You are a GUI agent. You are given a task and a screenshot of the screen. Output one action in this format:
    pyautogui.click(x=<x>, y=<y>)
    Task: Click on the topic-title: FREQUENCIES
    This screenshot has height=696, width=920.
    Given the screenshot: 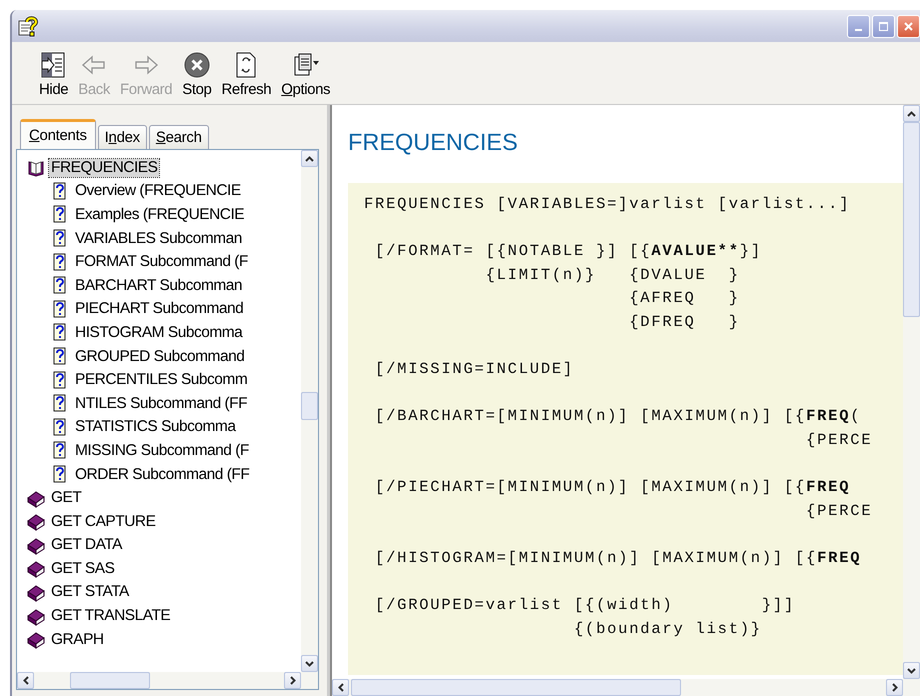 What is the action you would take?
    pyautogui.click(x=433, y=142)
    